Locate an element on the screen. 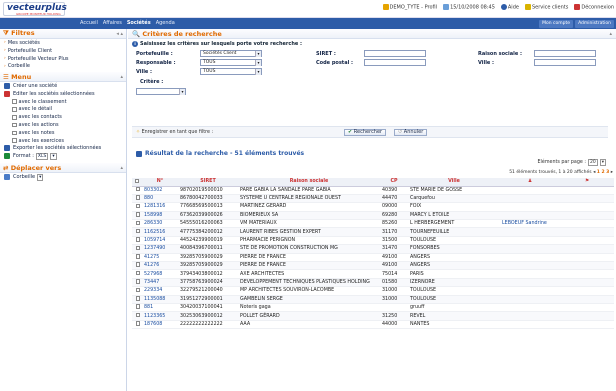 The image size is (616, 391). tab-2: Sociétés is located at coordinates (139, 23).